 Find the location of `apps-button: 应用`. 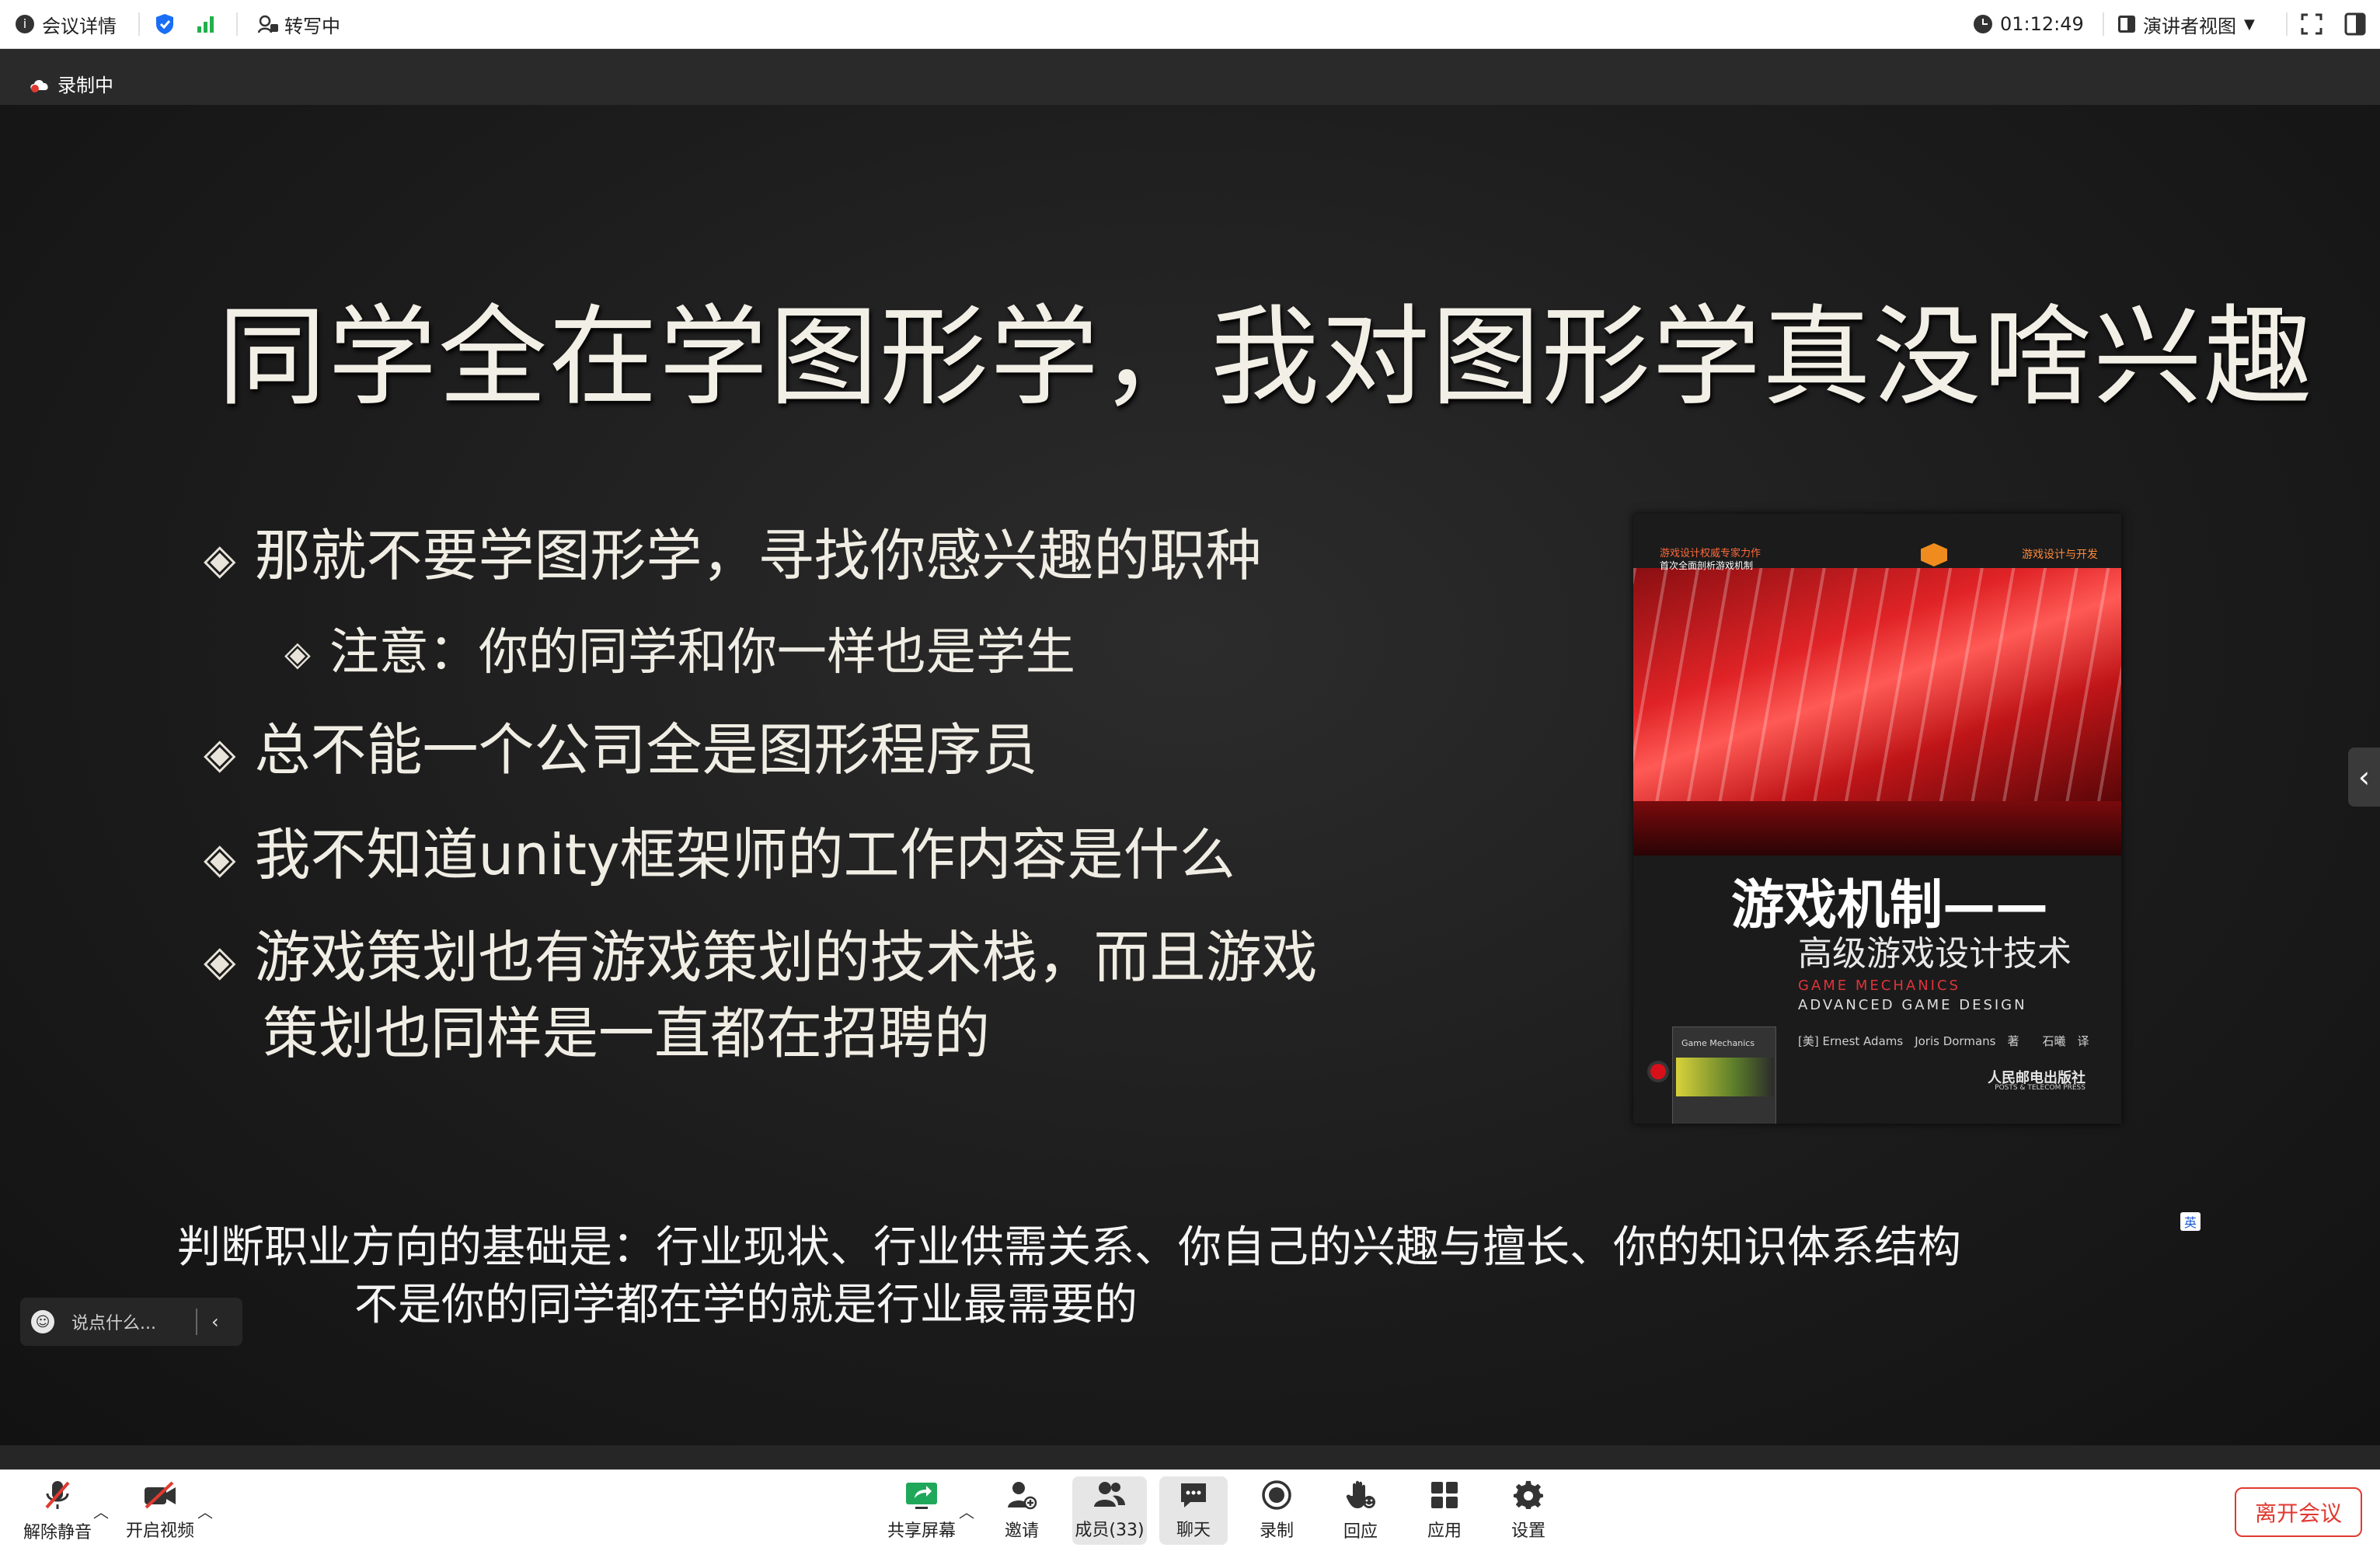

apps-button: 应用 is located at coordinates (1445, 1510).